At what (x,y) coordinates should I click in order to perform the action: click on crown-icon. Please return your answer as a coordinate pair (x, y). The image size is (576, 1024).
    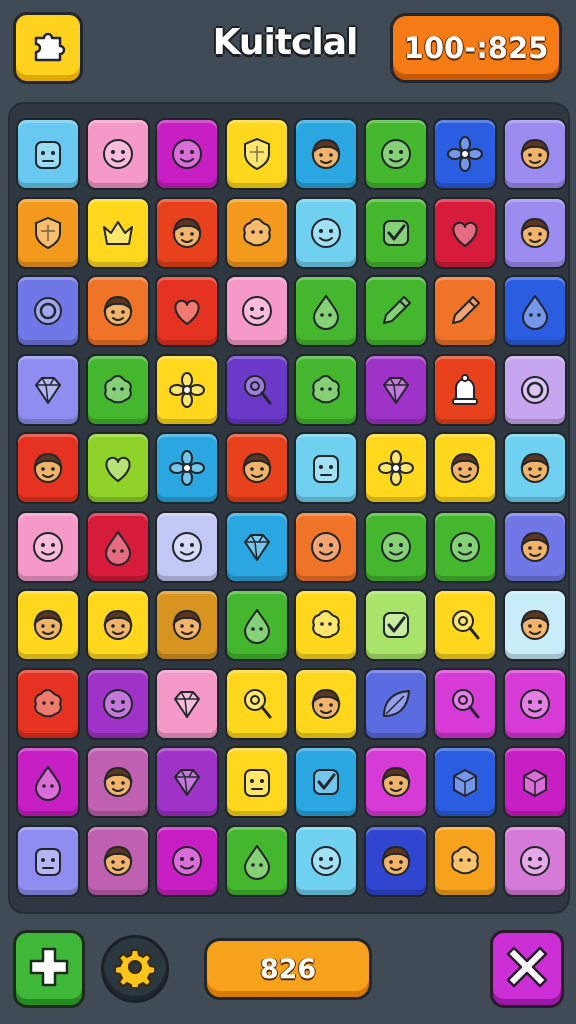
    Looking at the image, I should click on (118, 233).